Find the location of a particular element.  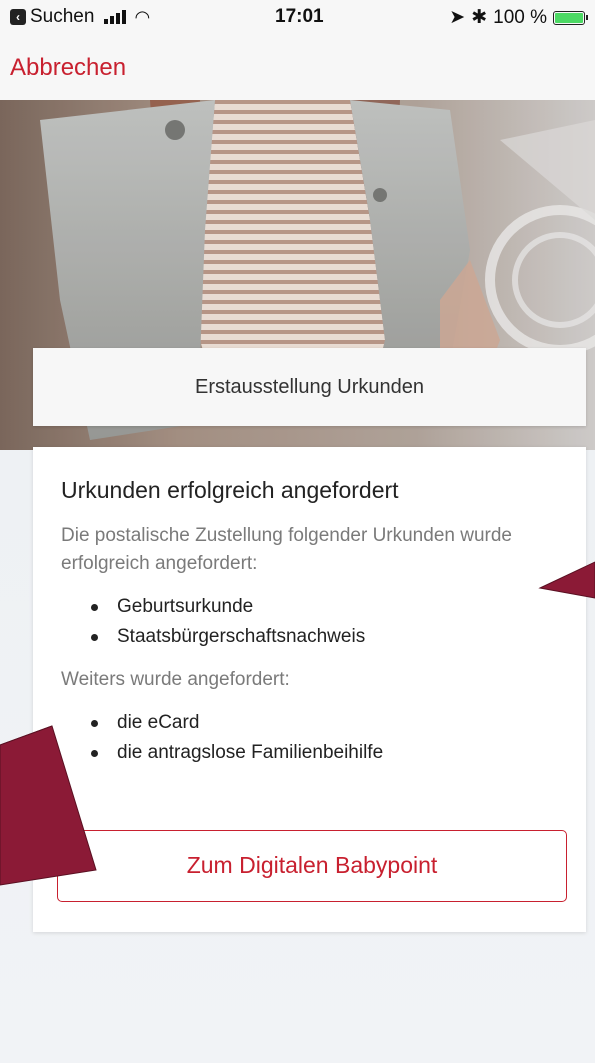

list-item: Staatsbürgerschaftsnachweis is located at coordinates (324, 637).